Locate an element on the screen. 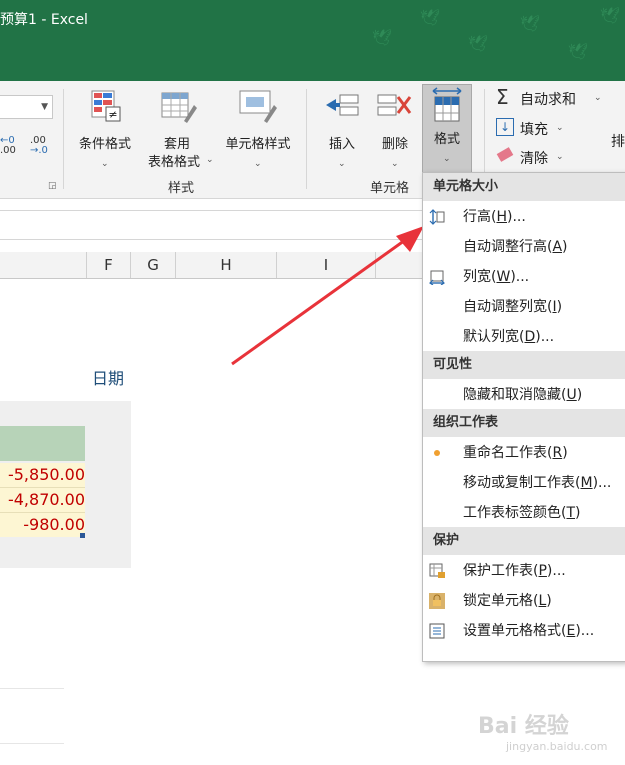 Image resolution: width=625 pixels, height=765 pixels. menu-item-t: 工作表标签颜色(T) is located at coordinates (524, 513).